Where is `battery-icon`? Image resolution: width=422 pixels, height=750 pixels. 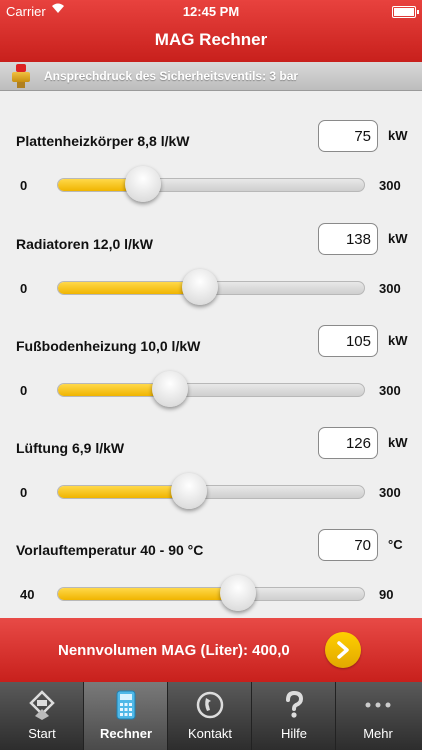
battery-icon is located at coordinates (405, 12).